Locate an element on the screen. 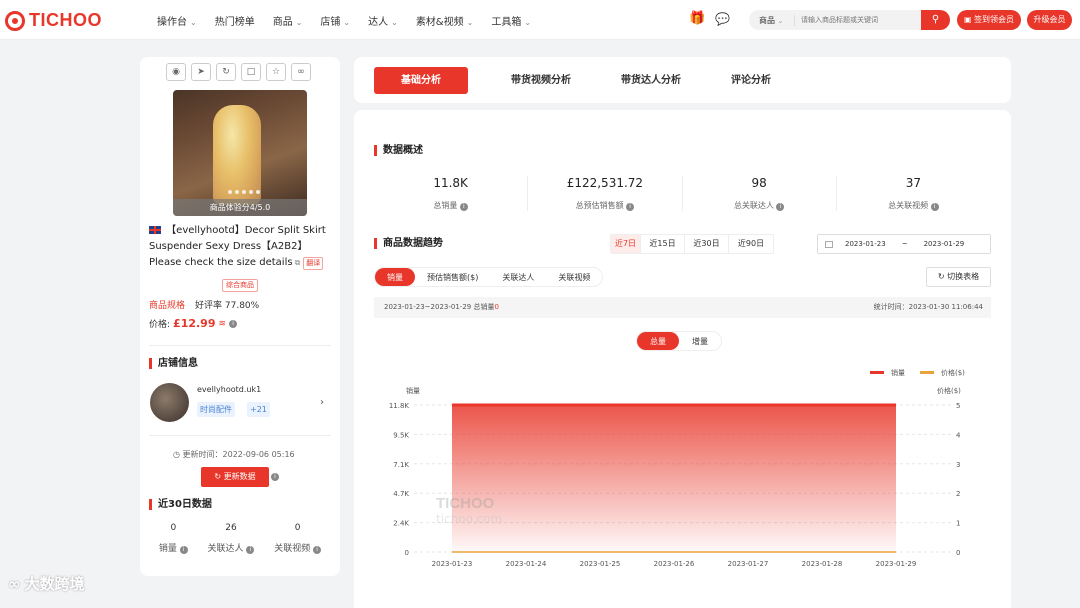 This screenshot has height=608, width=1080. overview-value: 37 is located at coordinates (913, 183).